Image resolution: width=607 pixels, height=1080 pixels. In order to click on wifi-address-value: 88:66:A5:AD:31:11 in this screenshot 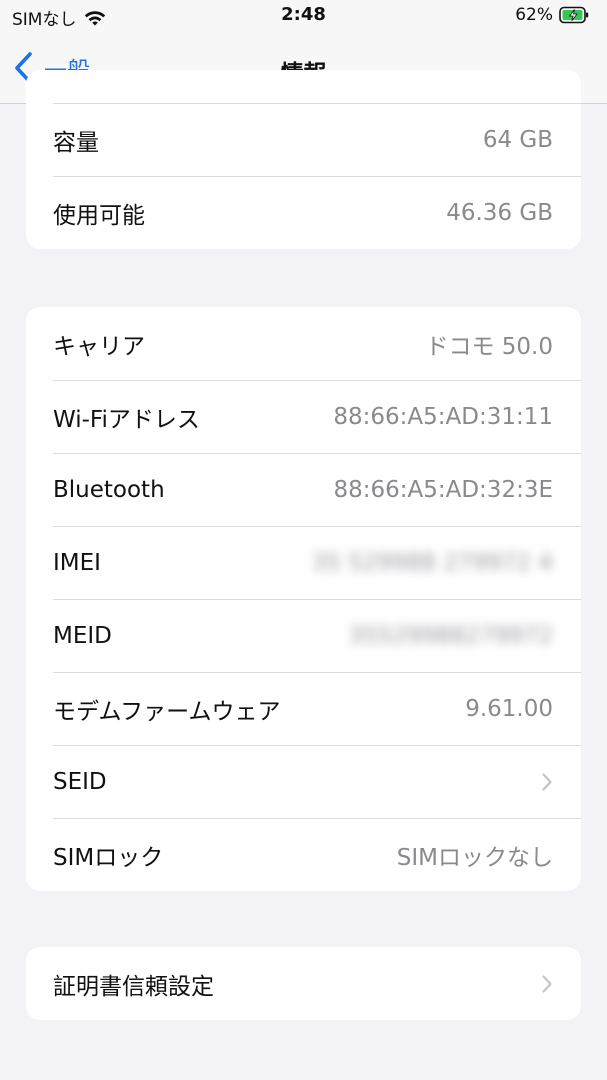, I will do `click(443, 416)`.